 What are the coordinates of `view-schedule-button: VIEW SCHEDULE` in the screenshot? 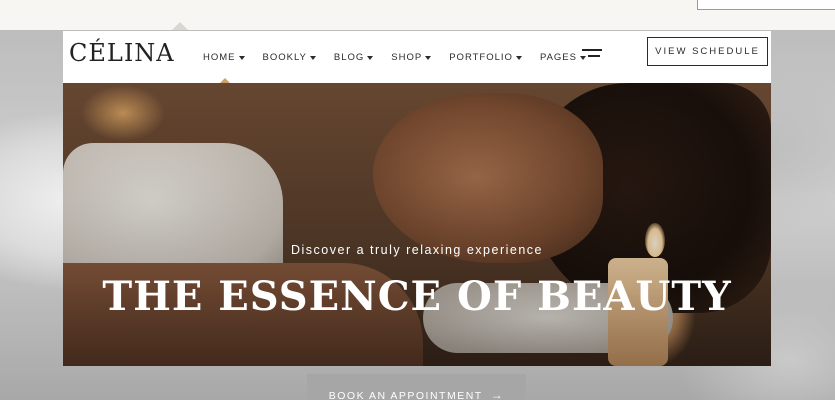 It's located at (707, 51).